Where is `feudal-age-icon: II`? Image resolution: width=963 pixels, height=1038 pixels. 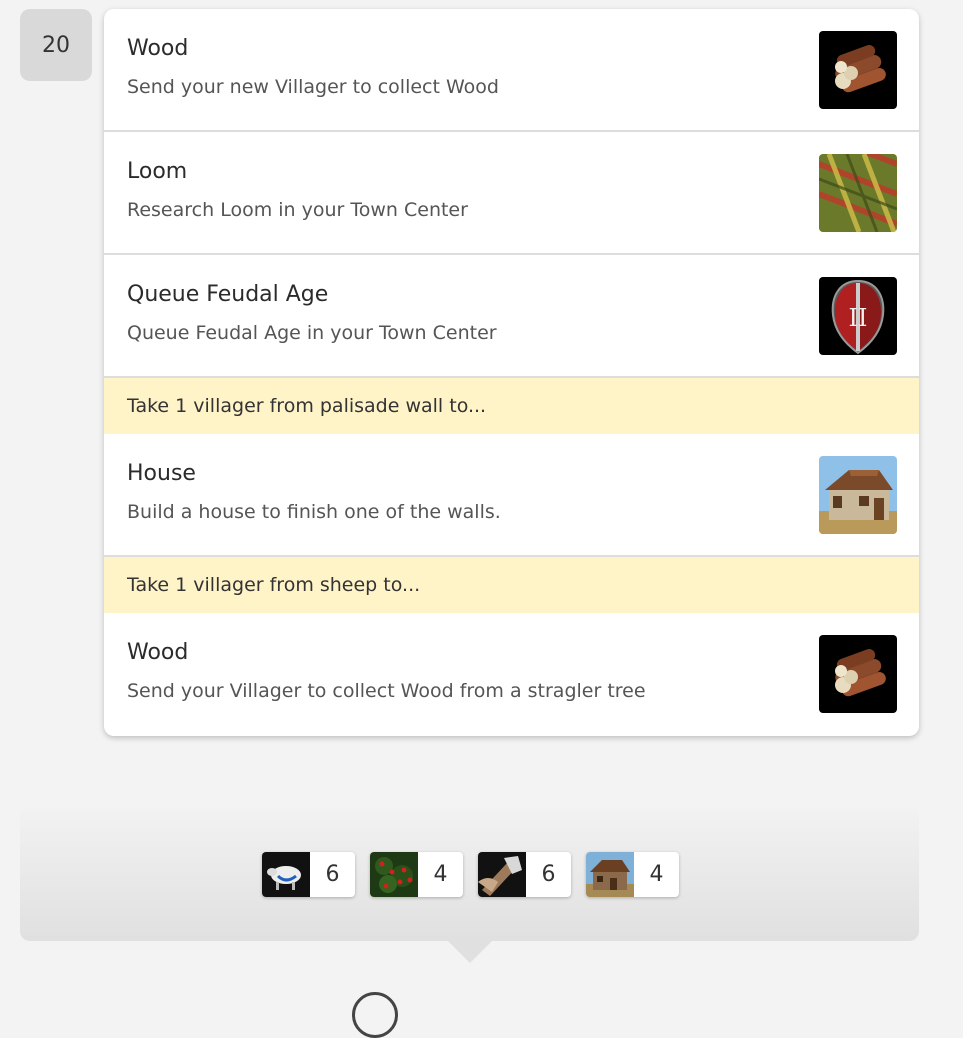 feudal-age-icon: II is located at coordinates (858, 316).